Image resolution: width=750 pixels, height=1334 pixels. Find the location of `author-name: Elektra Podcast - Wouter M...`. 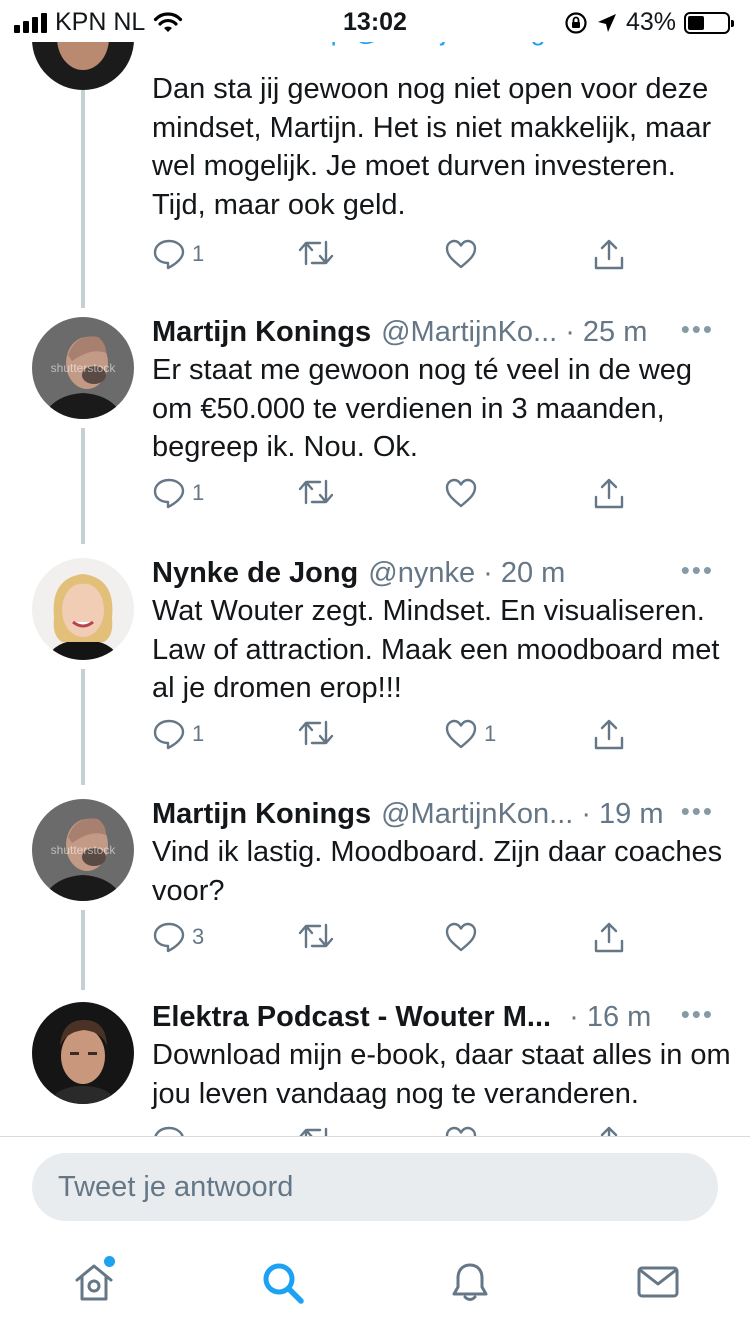

author-name: Elektra Podcast - Wouter M... is located at coordinates (351, 1017).